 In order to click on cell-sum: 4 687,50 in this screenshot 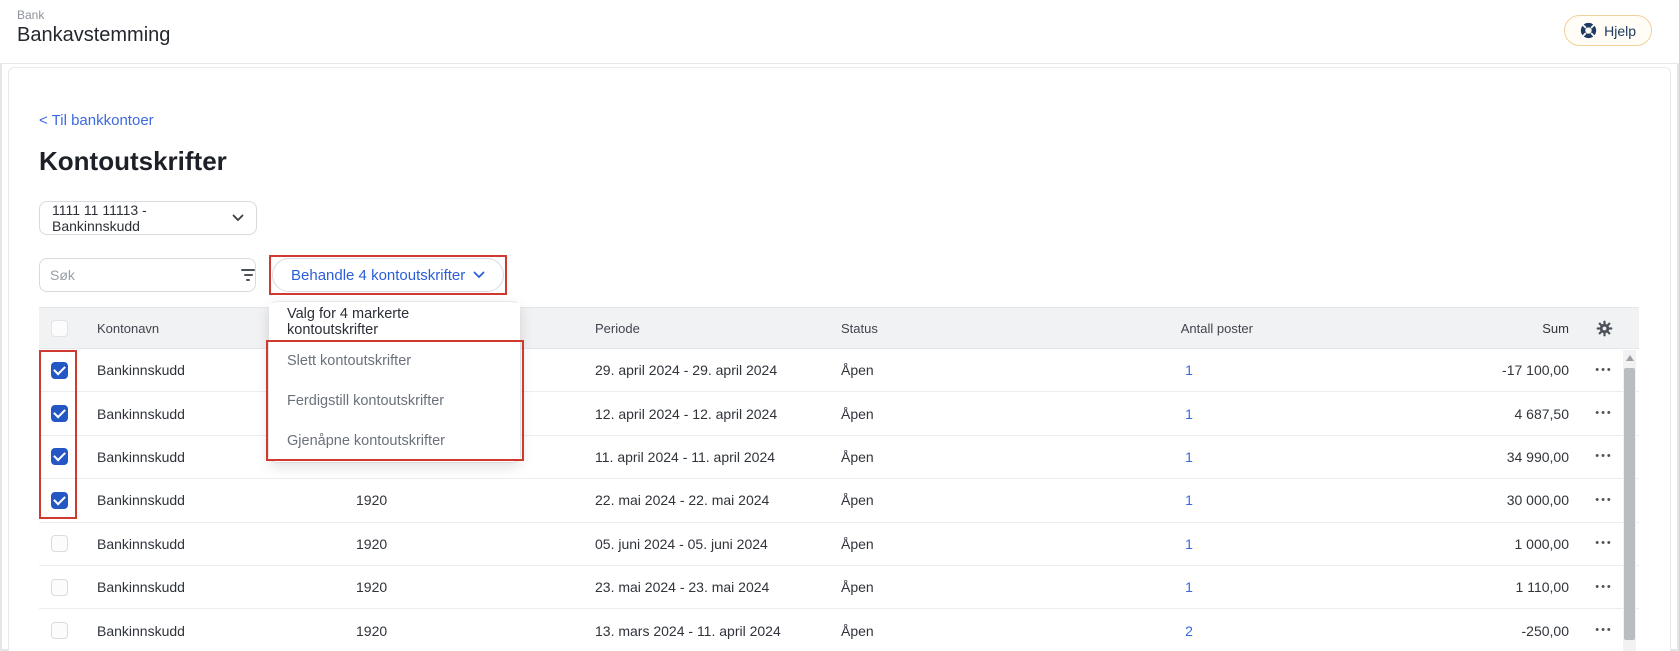, I will do `click(1542, 413)`.